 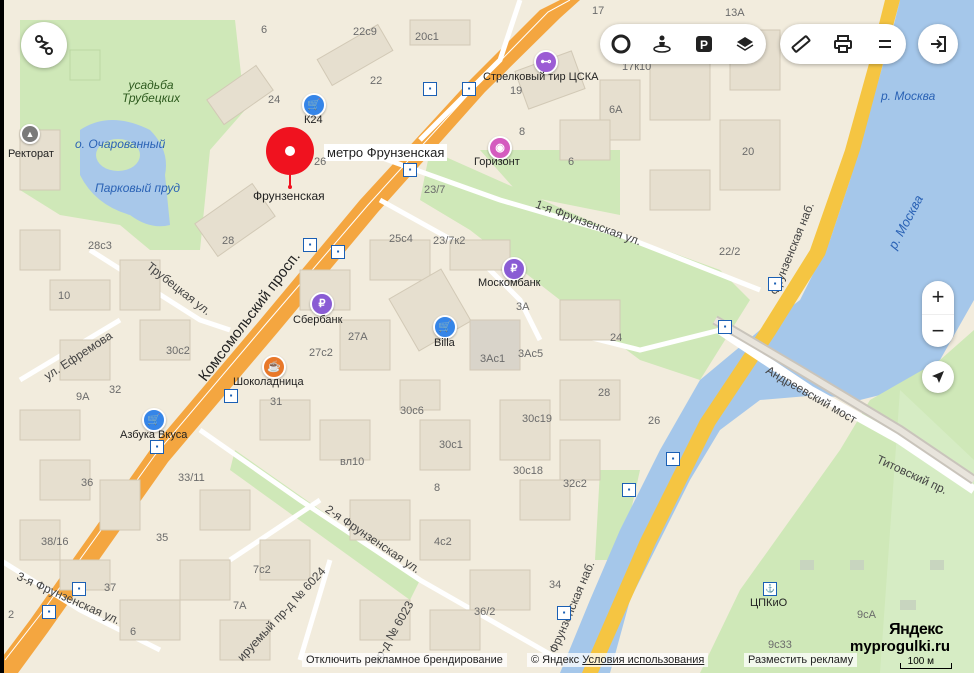 I want to click on house-number: 7А, so click(x=240, y=606).